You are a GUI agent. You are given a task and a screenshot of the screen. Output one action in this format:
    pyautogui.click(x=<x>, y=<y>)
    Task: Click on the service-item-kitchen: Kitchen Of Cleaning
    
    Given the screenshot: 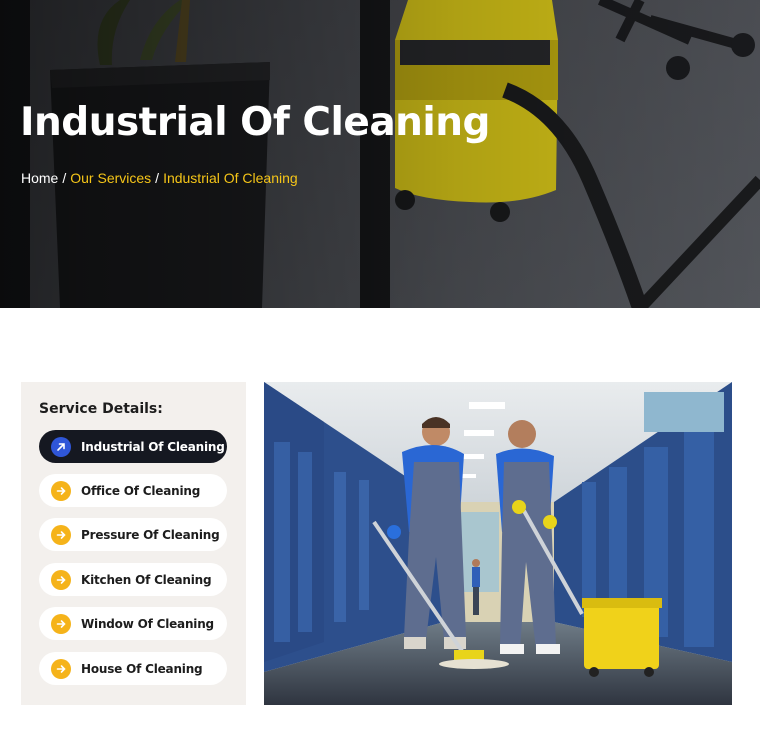 What is the action you would take?
    pyautogui.click(x=133, y=579)
    